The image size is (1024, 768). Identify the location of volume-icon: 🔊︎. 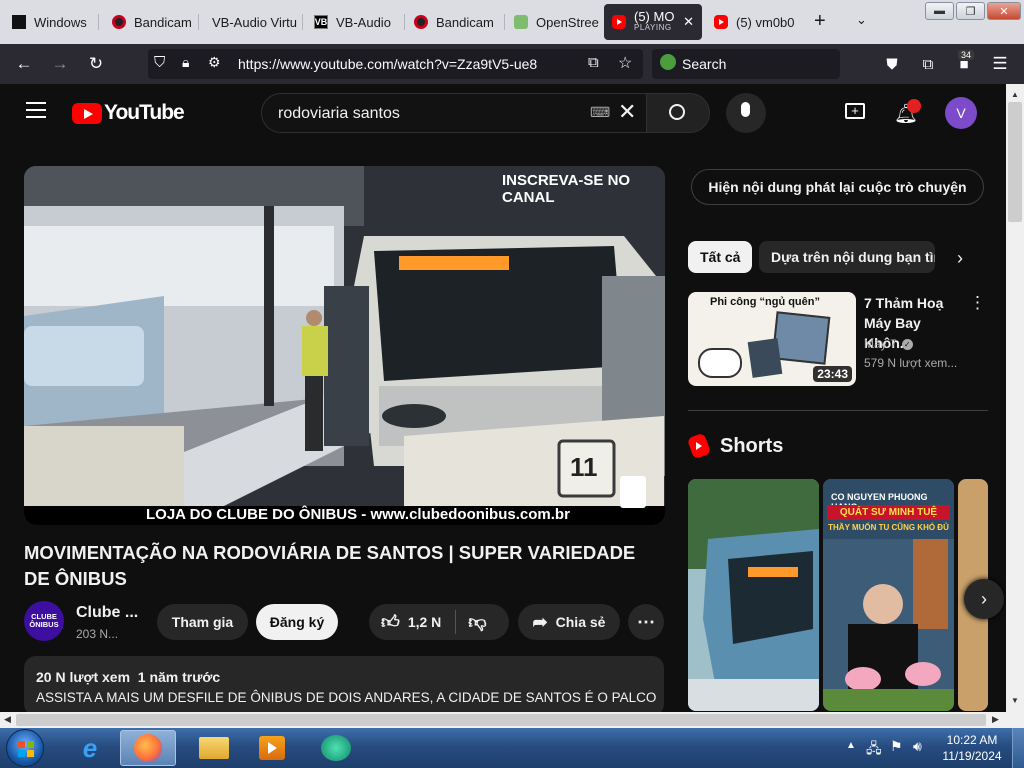
(917, 746).